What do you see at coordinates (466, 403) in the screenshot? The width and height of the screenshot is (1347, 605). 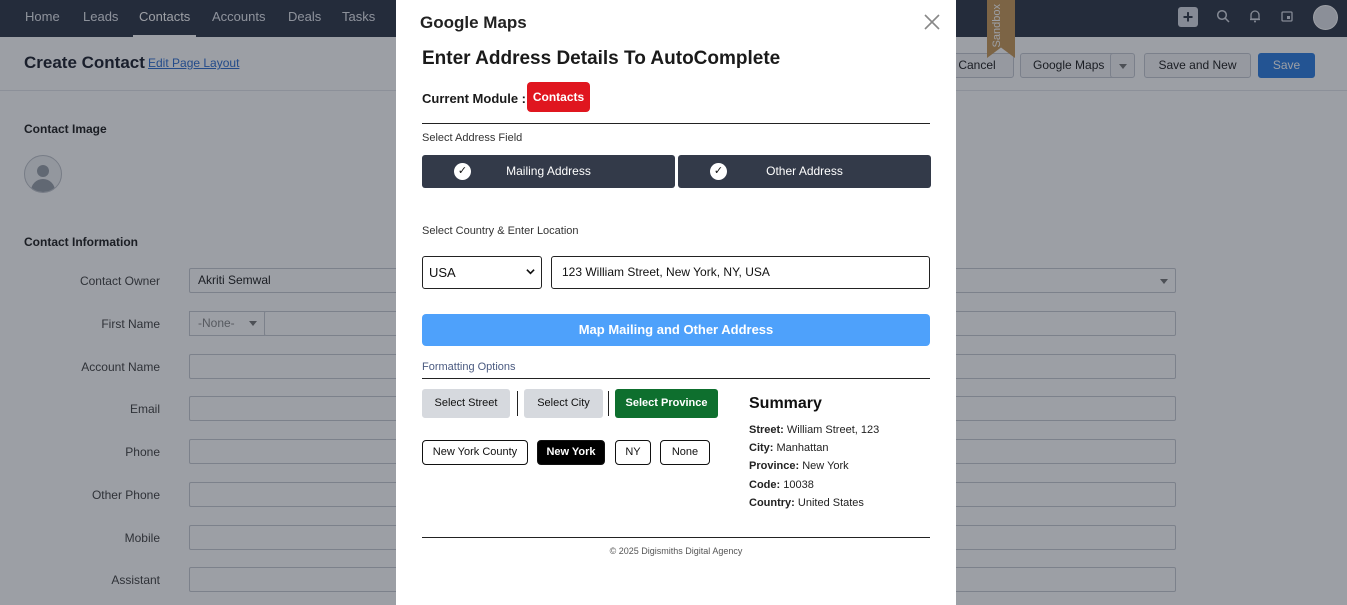 I see `select-street-button: Select Street` at bounding box center [466, 403].